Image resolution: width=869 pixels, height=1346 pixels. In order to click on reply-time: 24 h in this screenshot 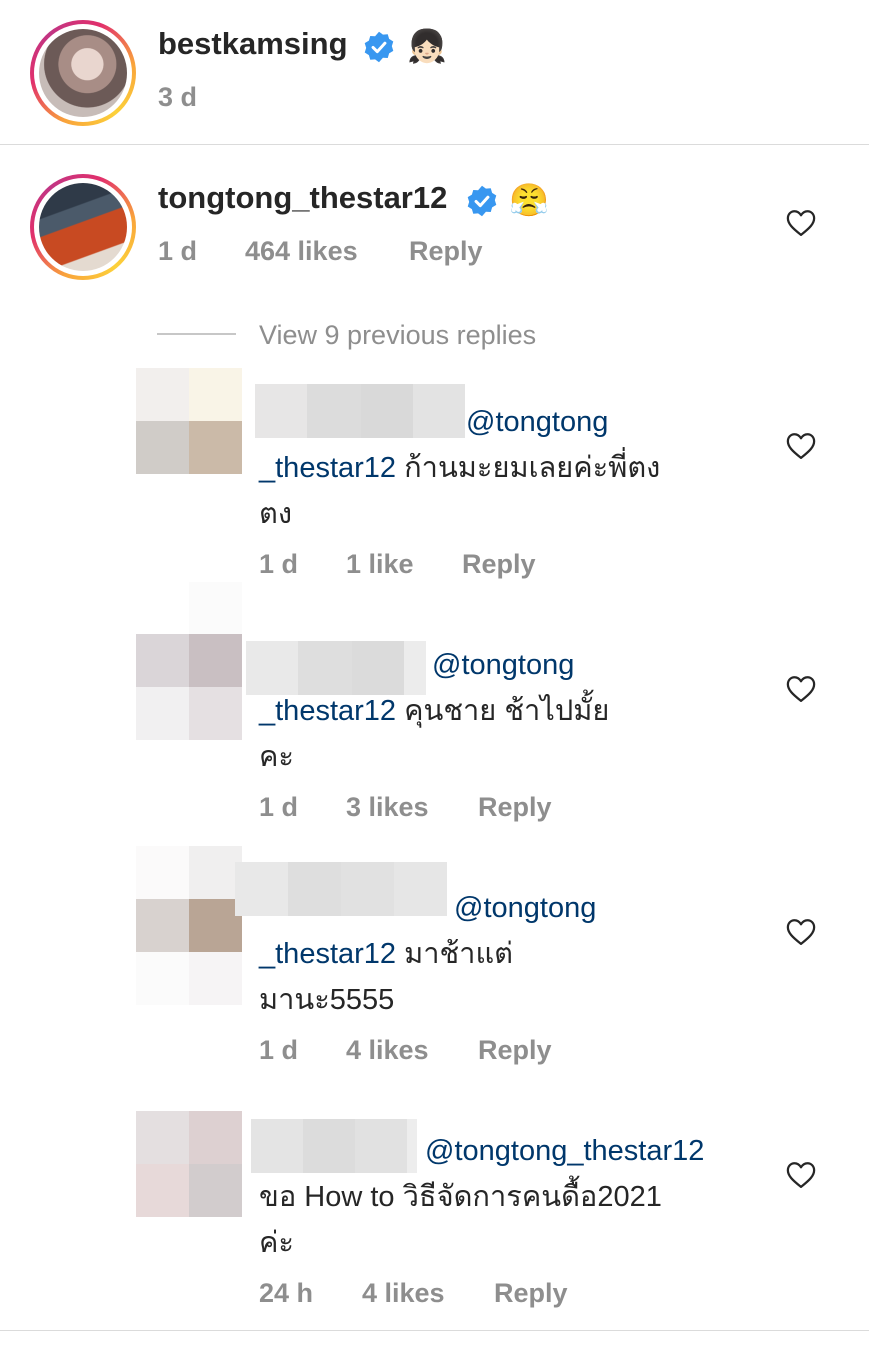, I will do `click(286, 1293)`.